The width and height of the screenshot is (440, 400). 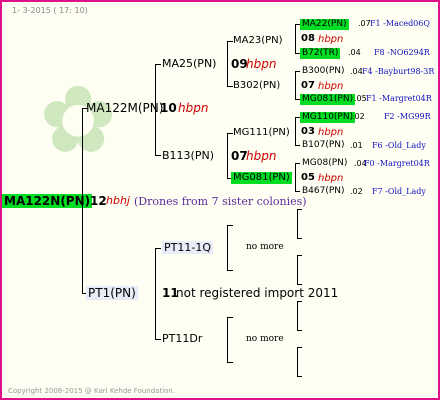 What do you see at coordinates (256, 86) in the screenshot?
I see `b302-name: B302(PN)` at bounding box center [256, 86].